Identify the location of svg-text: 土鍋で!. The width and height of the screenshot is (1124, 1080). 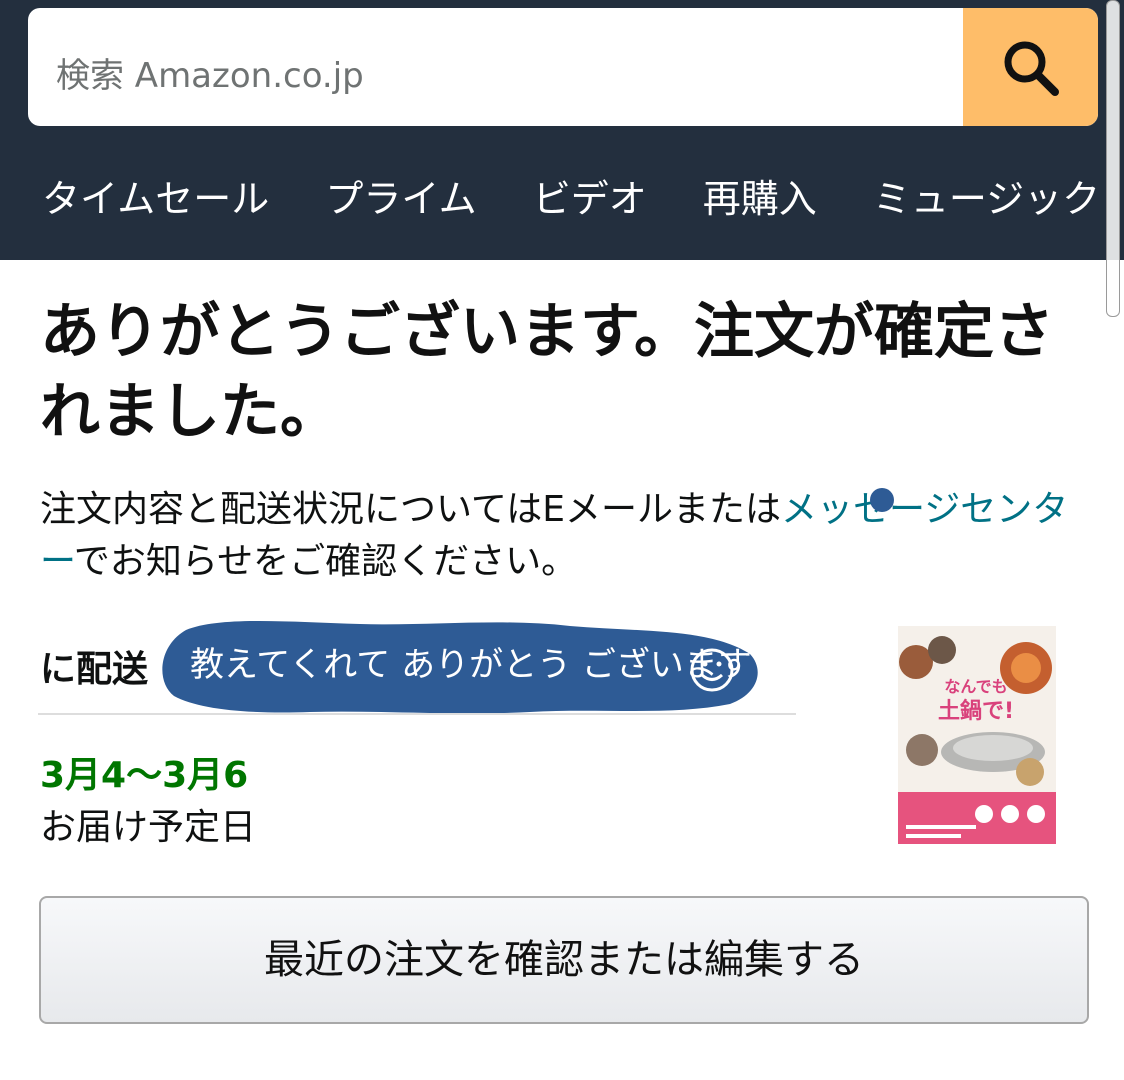
(976, 711).